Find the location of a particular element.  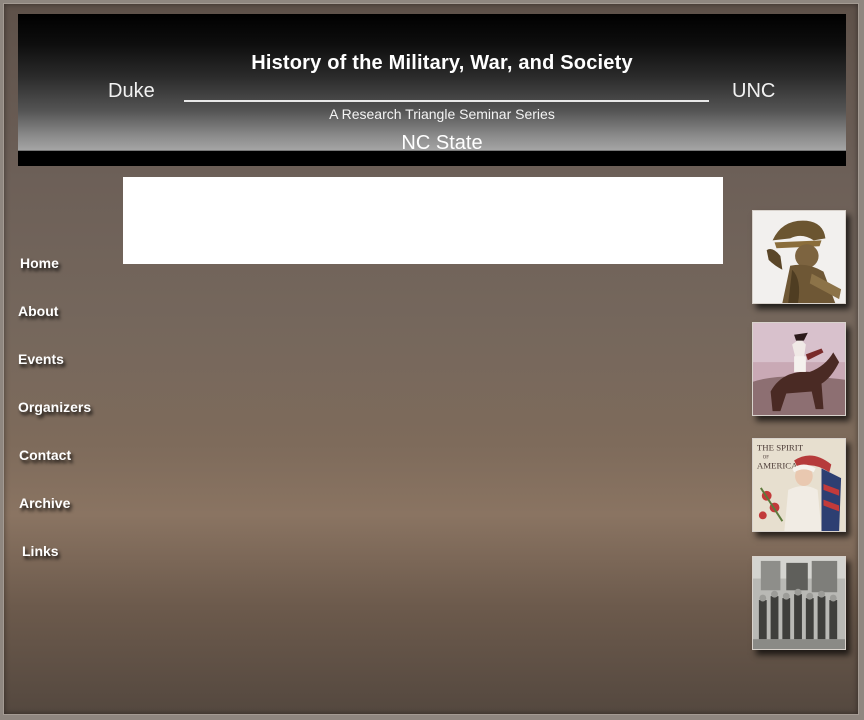

nav-contact-link: Contact is located at coordinates (45, 455).